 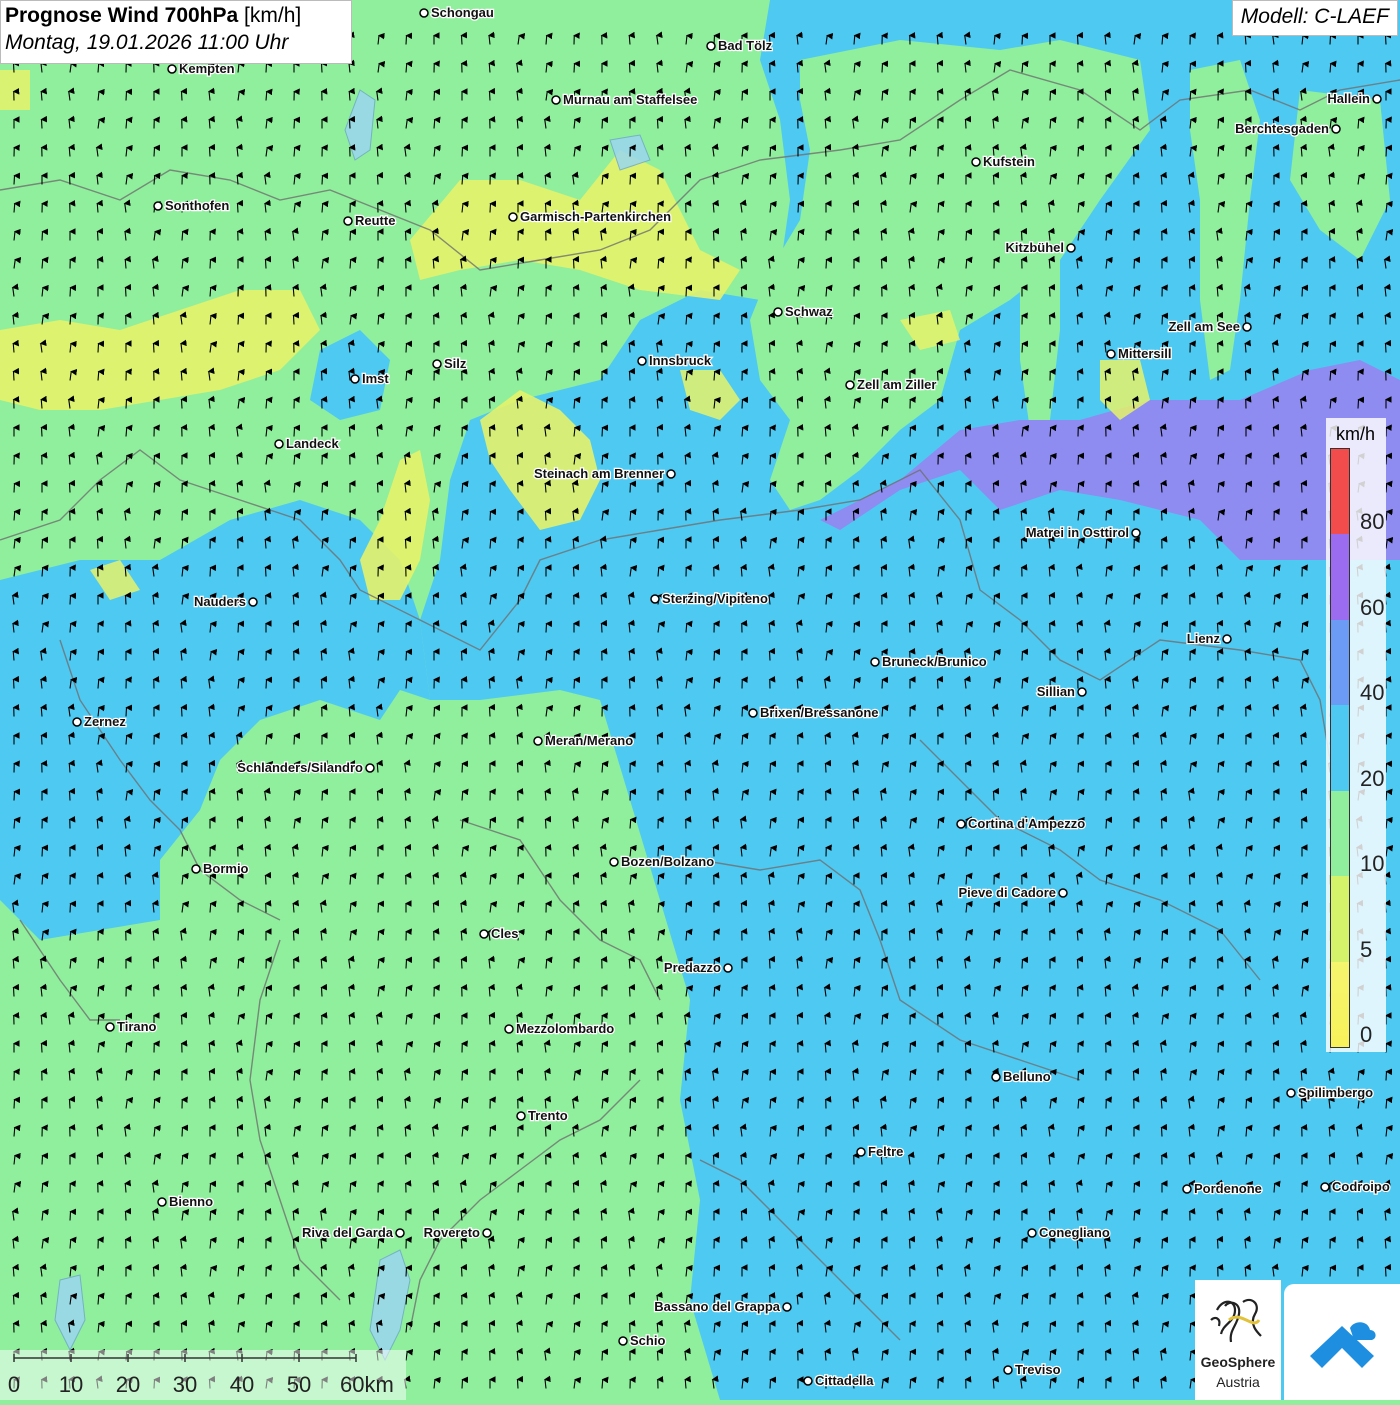 What do you see at coordinates (1009, 161) in the screenshot?
I see `city-label: Kufstein` at bounding box center [1009, 161].